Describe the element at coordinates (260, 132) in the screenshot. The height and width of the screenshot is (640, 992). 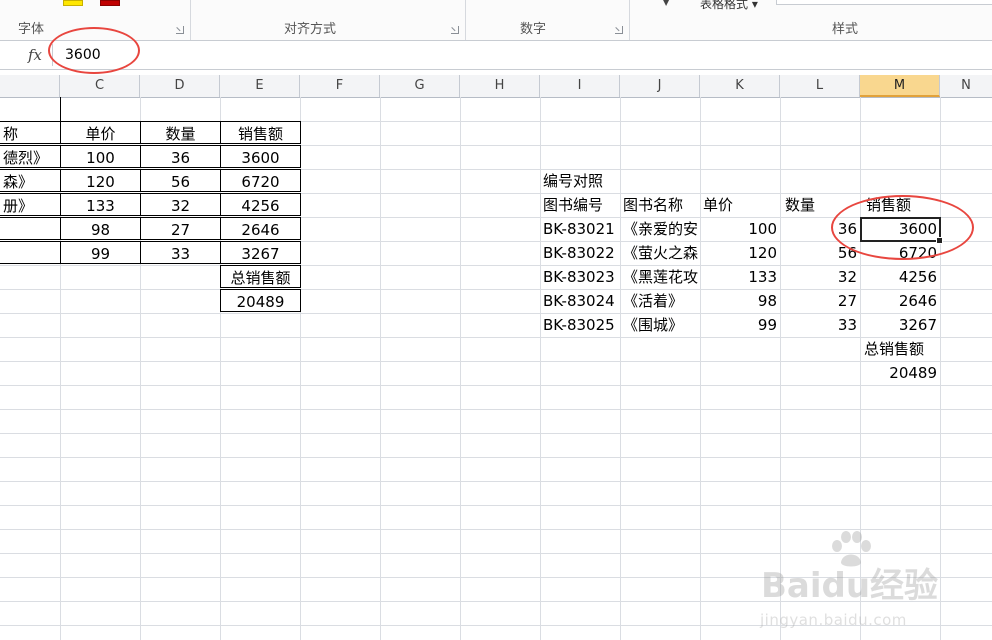
I see `left-table-header-sales: 销售额` at that location.